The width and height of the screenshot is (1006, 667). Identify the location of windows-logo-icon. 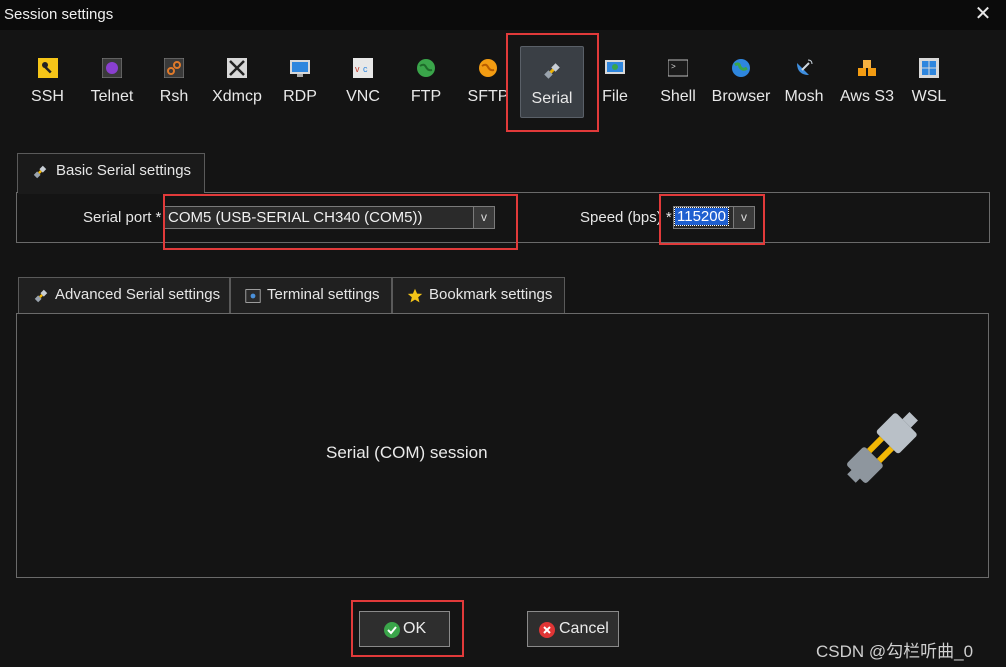
(929, 68).